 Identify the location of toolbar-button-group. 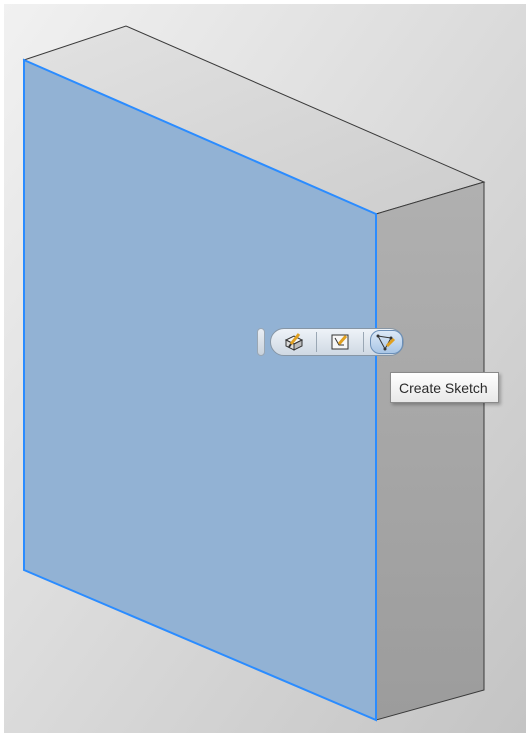
(337, 342).